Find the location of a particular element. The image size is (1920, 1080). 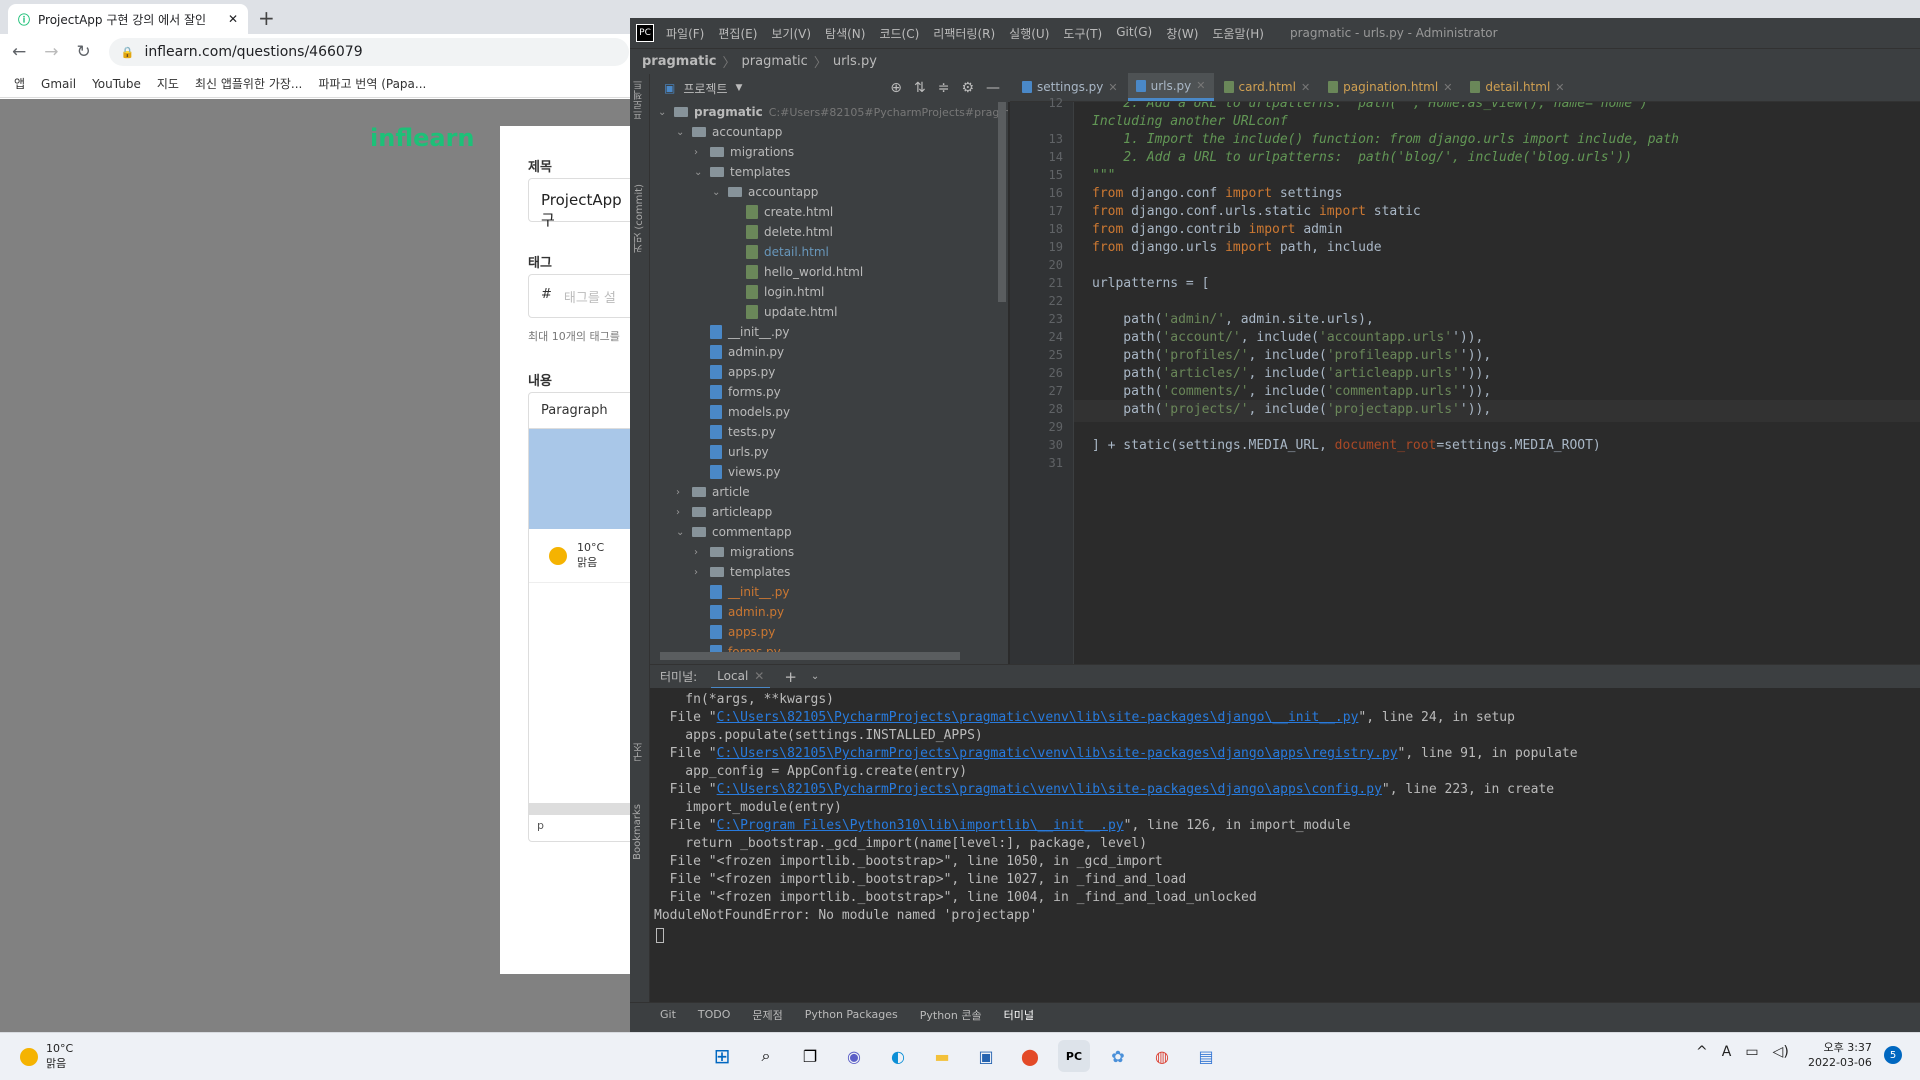

reload-icon: ↻ is located at coordinates (84, 52).